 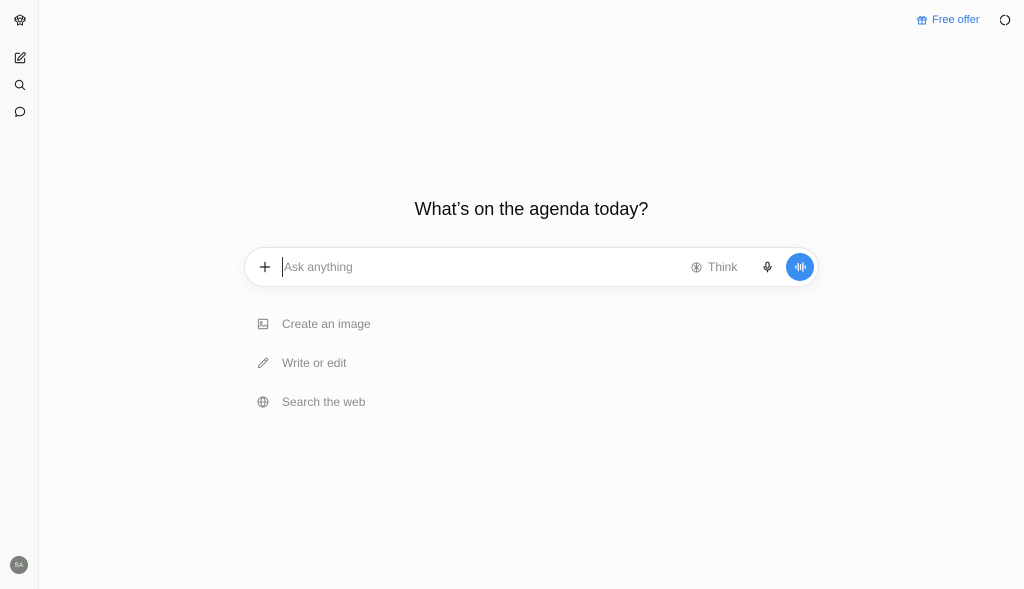 I want to click on suggestion-create-image: Create an image, so click(x=356, y=324).